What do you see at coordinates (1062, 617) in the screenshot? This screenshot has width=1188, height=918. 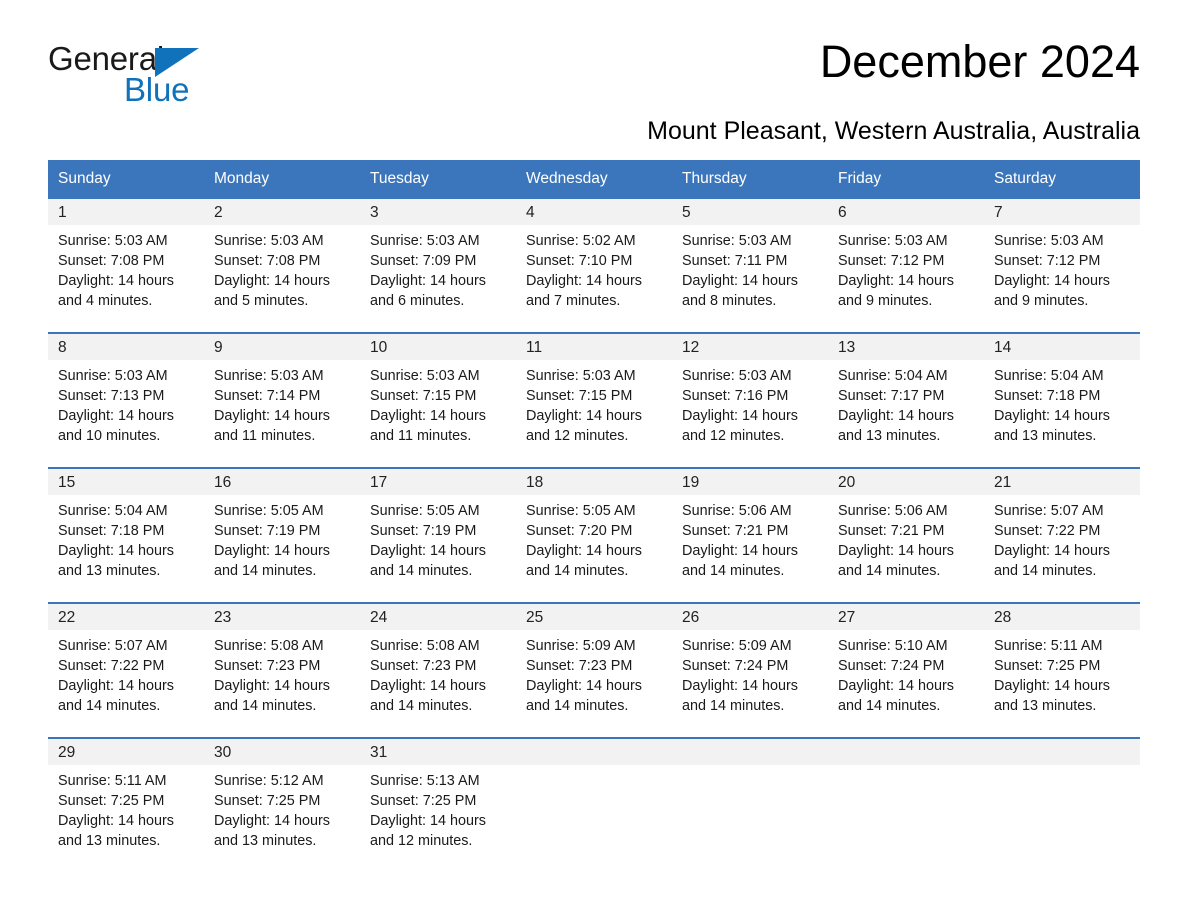 I see `day-number: 28` at bounding box center [1062, 617].